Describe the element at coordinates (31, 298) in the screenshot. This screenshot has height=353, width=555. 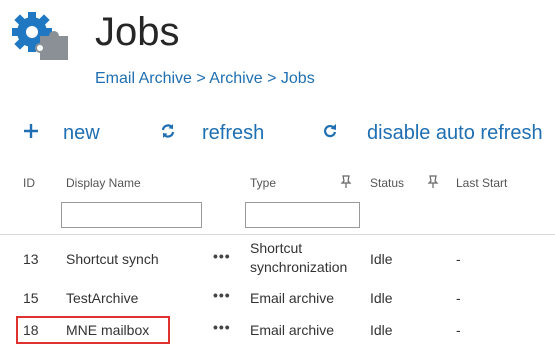
I see `row-id: 15` at that location.